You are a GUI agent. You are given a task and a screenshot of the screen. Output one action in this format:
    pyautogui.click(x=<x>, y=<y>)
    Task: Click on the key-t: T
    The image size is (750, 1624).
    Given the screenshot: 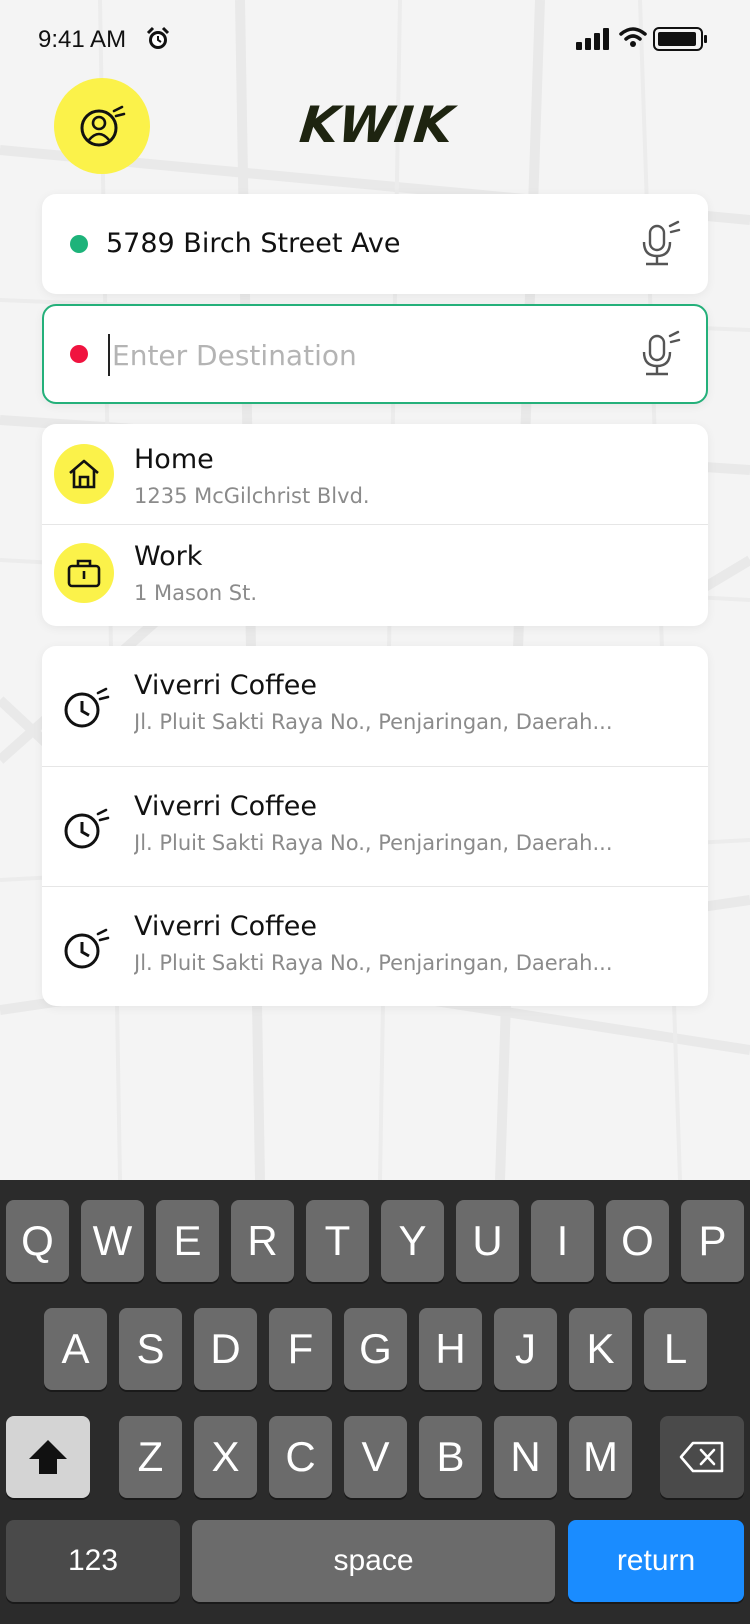 What is the action you would take?
    pyautogui.click(x=337, y=1241)
    